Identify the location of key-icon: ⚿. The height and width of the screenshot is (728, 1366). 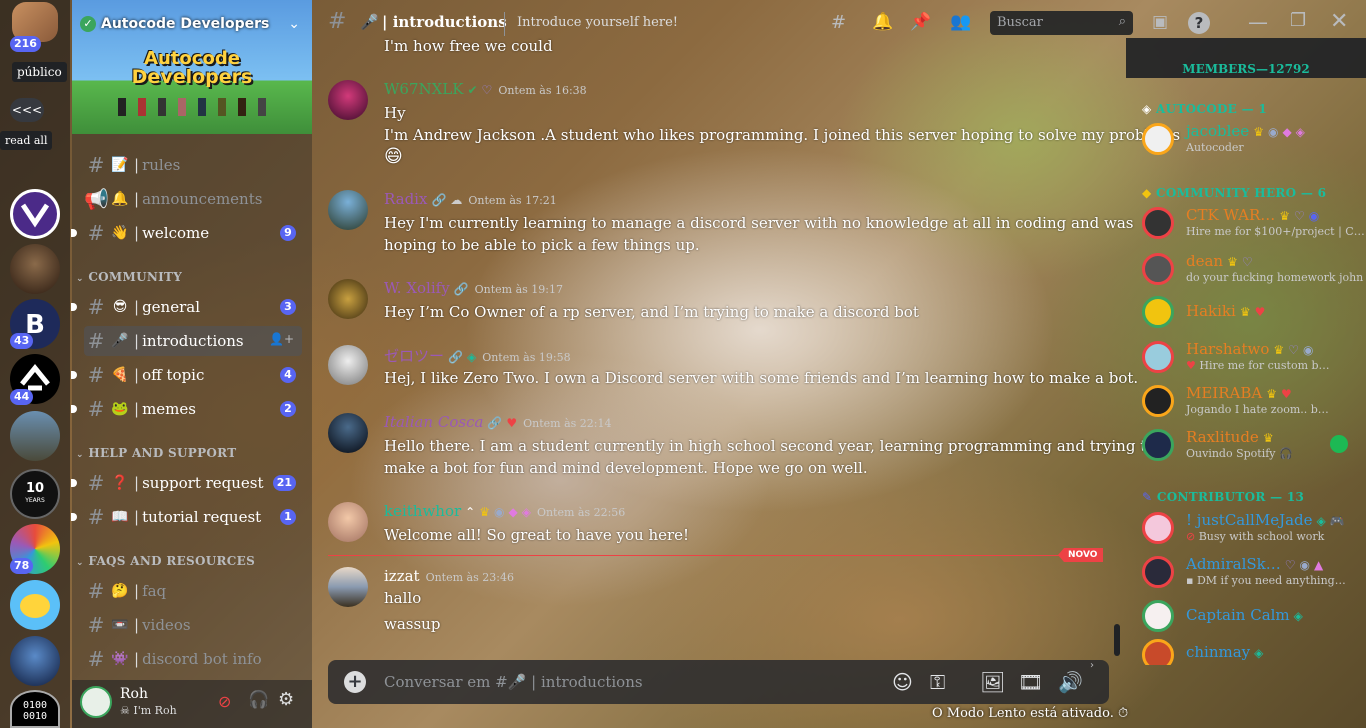
(937, 682).